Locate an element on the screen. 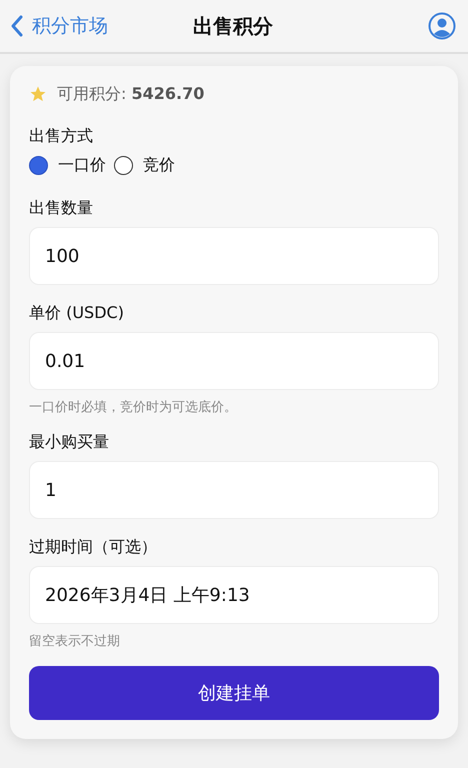 This screenshot has width=468, height=768. input-field: 100 is located at coordinates (234, 256).